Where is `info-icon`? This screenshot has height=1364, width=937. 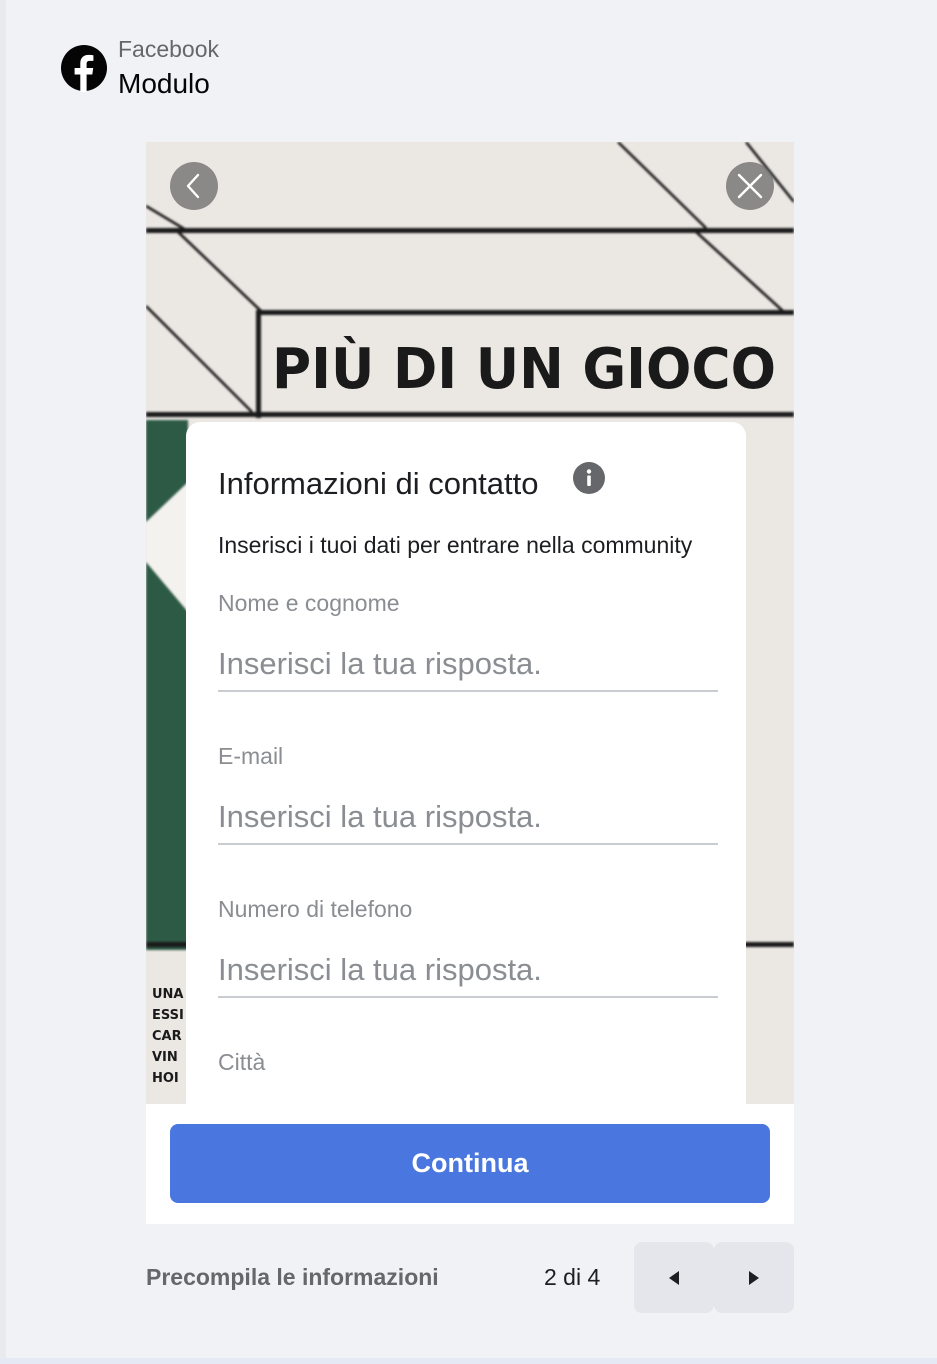 info-icon is located at coordinates (589, 478).